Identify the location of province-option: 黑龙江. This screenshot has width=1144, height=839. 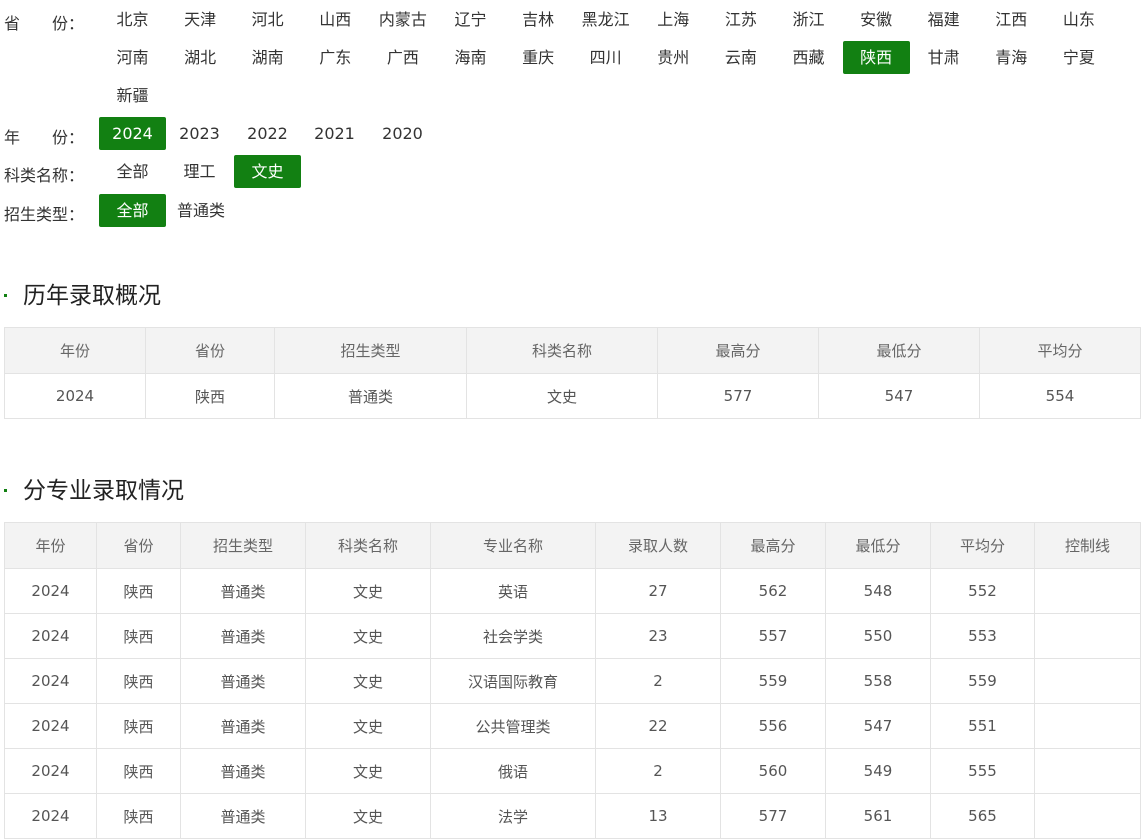
(605, 19).